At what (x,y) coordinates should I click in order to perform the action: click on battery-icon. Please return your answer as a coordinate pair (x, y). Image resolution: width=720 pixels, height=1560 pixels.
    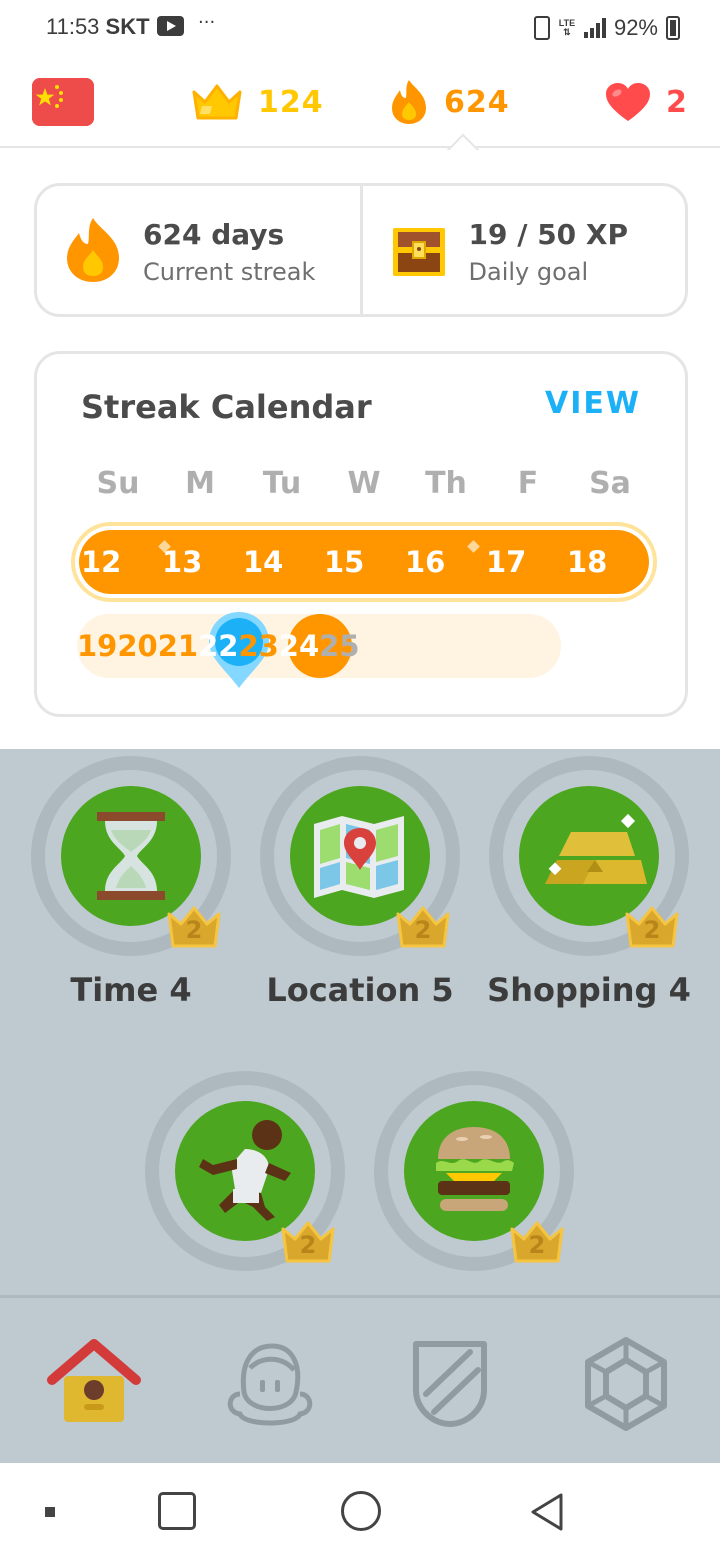
    Looking at the image, I should click on (673, 28).